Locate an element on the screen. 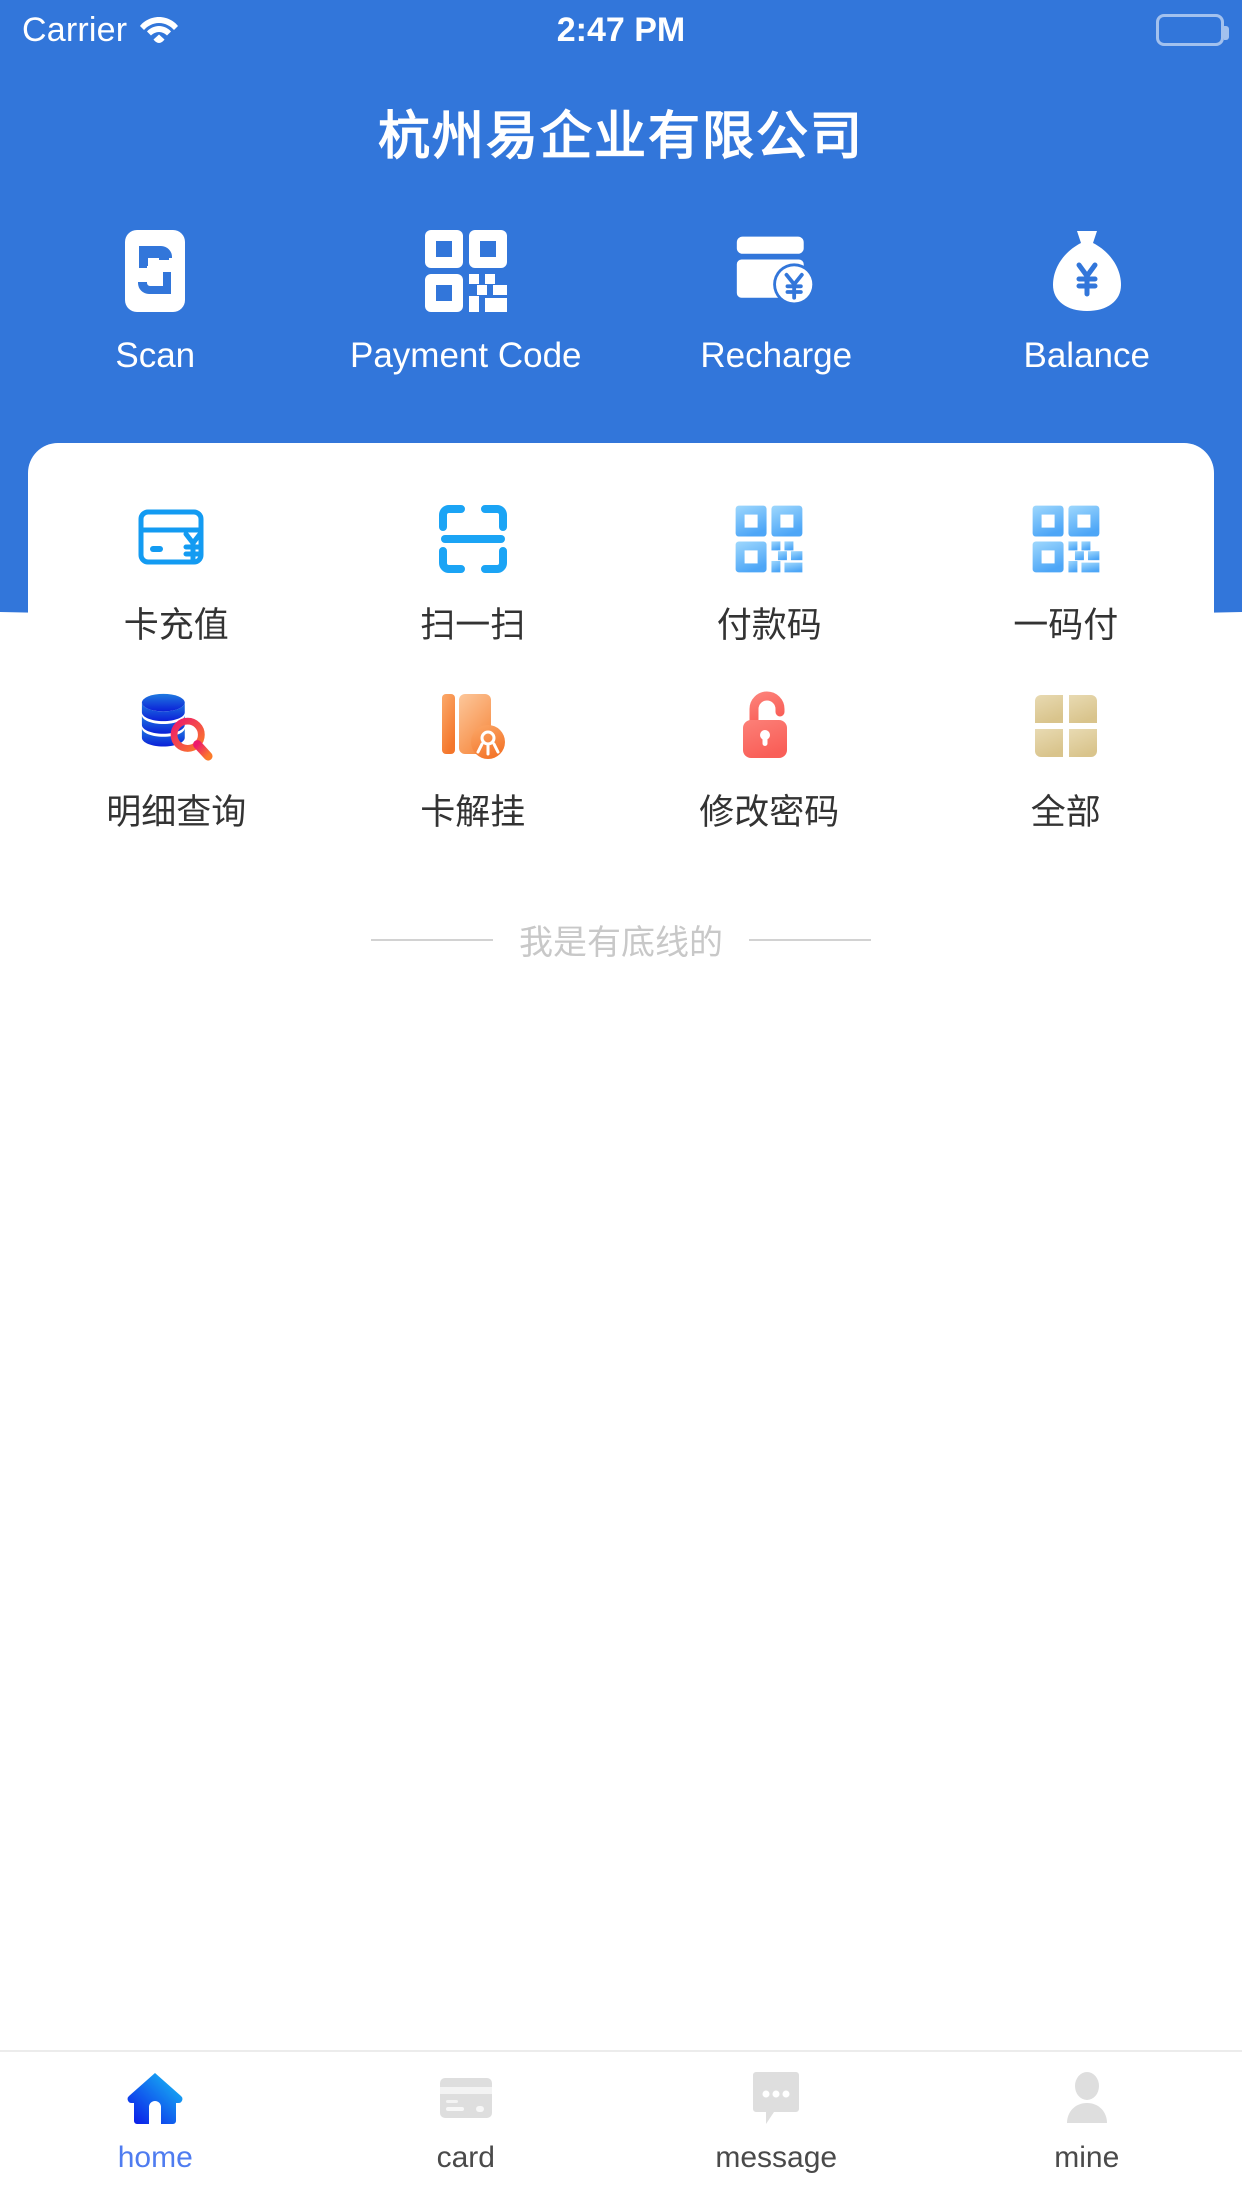 Image resolution: width=1242 pixels, height=2208 pixels. grid-four-squares-icon is located at coordinates (1066, 726).